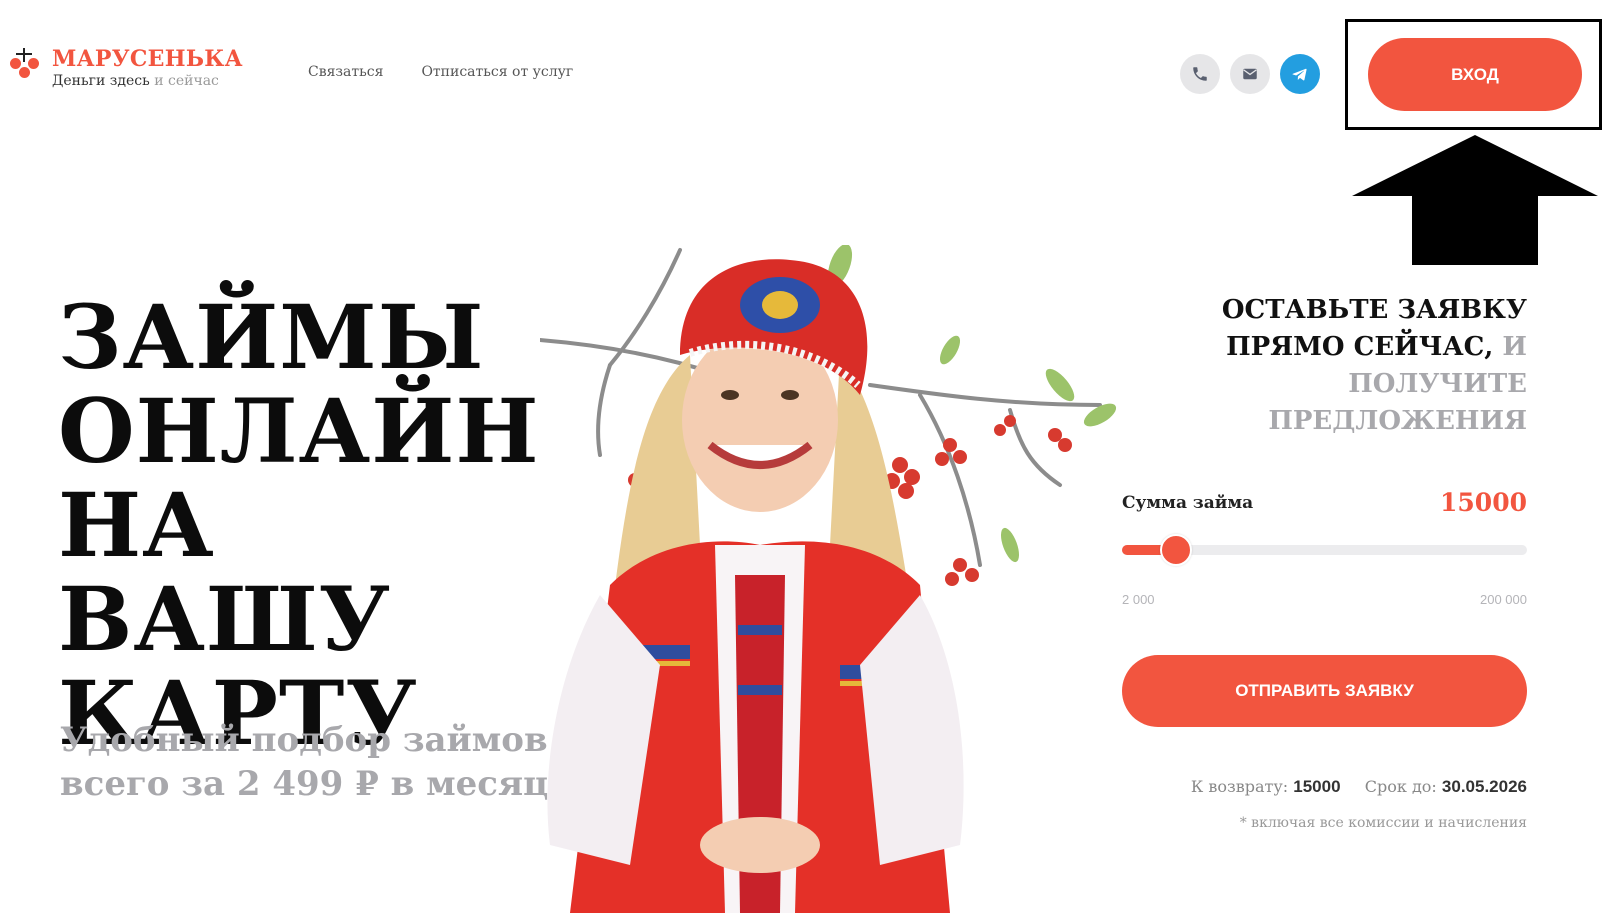 The width and height of the screenshot is (1617, 913). Describe the element at coordinates (1239, 786) in the screenshot. I see `return-label: К возврату:` at that location.